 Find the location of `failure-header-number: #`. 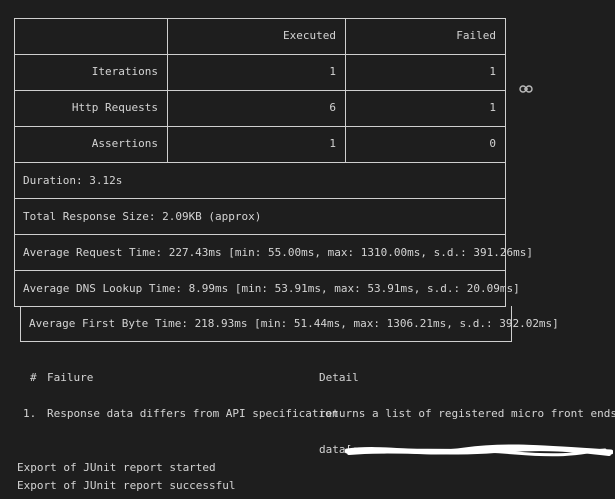

failure-header-number: # is located at coordinates (33, 377).